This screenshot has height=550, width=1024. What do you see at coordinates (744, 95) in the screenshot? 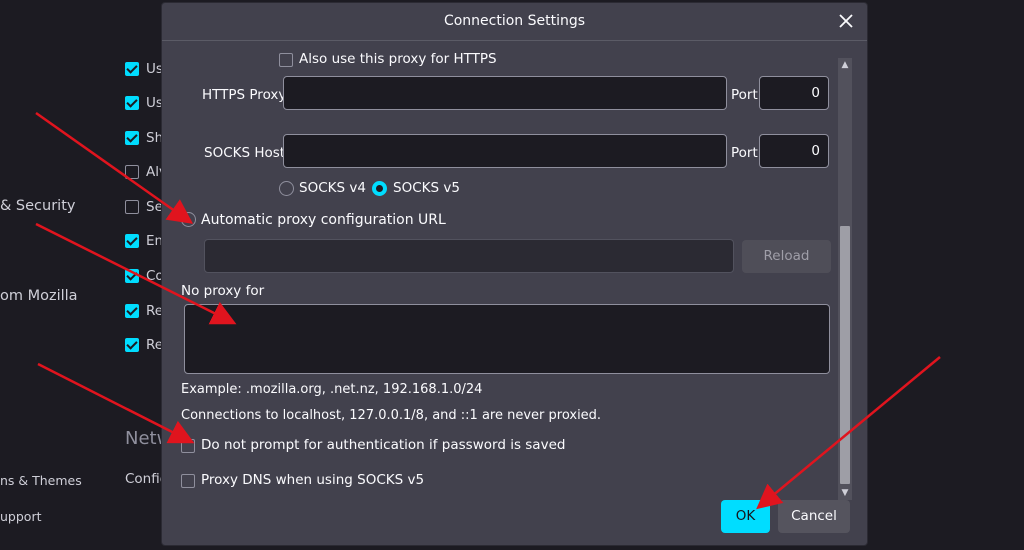
I see `https-port-label: Port` at bounding box center [744, 95].